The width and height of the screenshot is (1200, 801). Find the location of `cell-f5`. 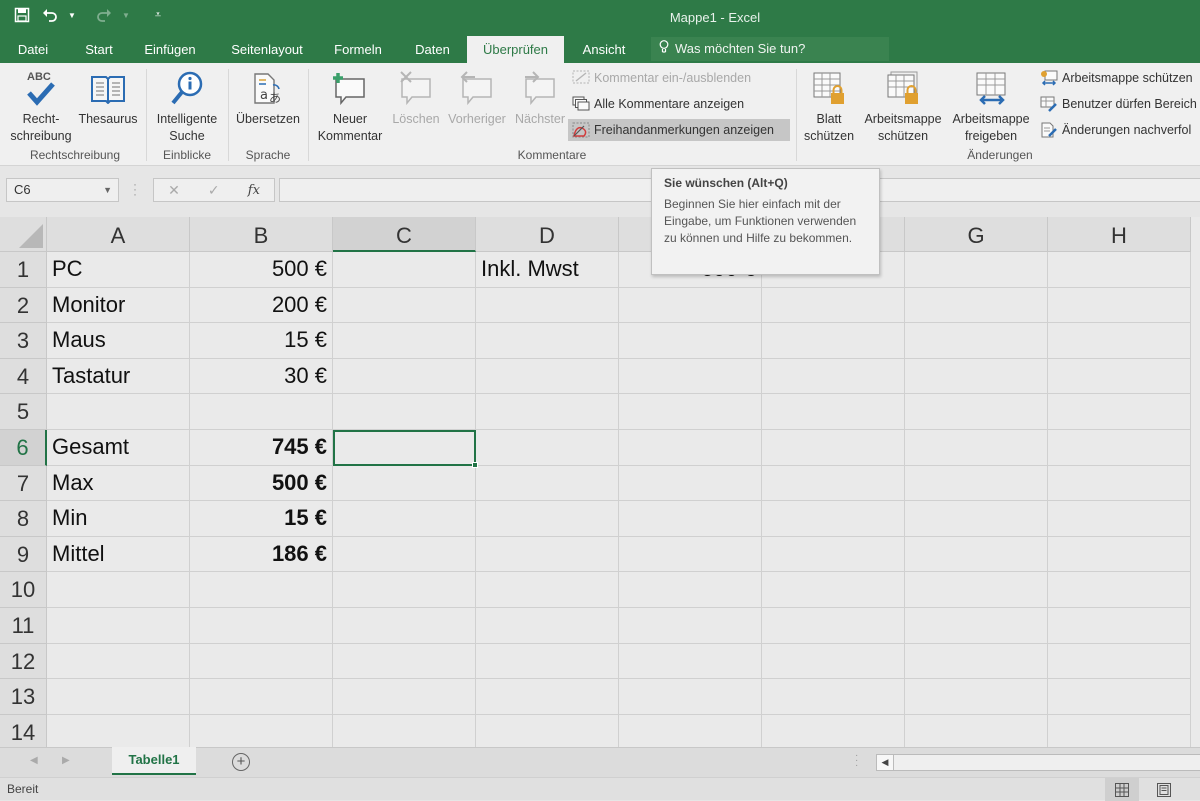

cell-f5 is located at coordinates (833, 412).